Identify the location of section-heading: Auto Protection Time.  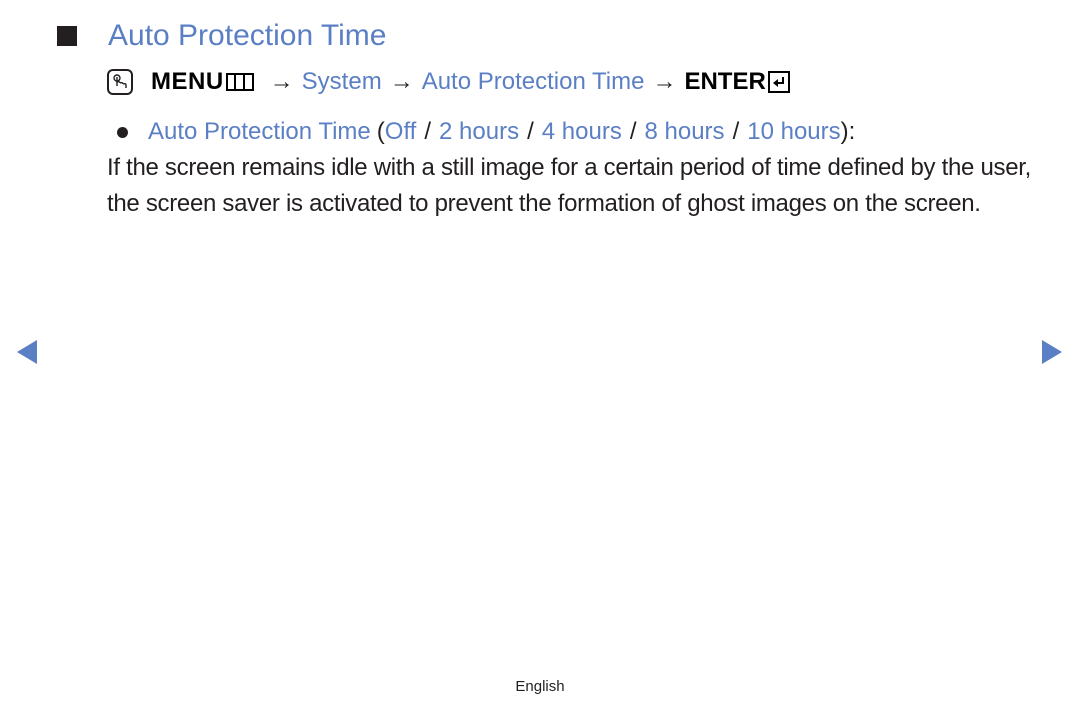
(221, 36).